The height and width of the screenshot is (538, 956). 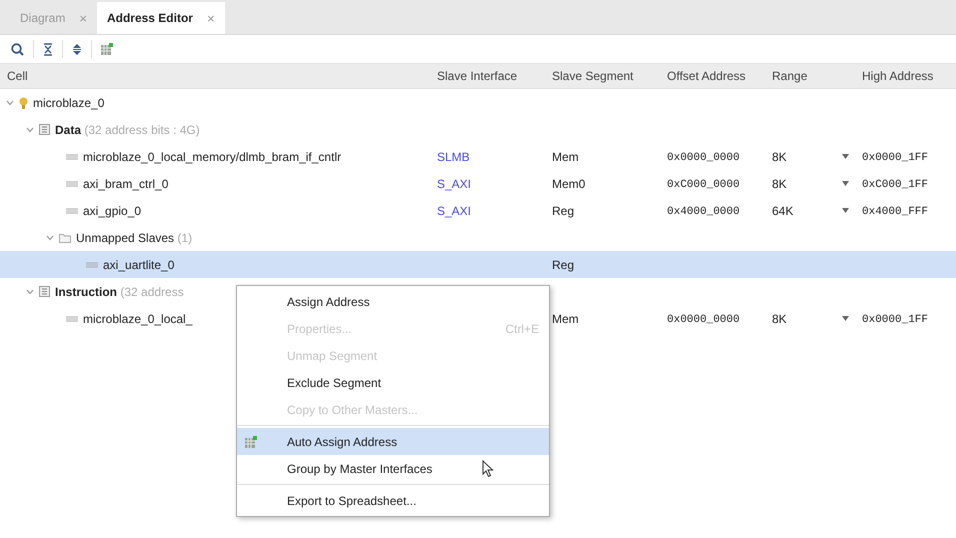 What do you see at coordinates (895, 185) in the screenshot?
I see `high-address-cell-text: 0xC000_1FF` at bounding box center [895, 185].